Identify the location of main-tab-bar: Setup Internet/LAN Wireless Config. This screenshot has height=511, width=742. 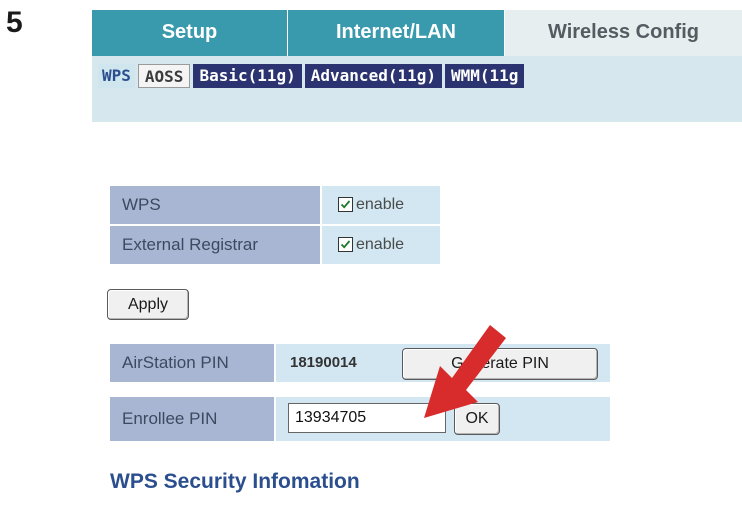
(417, 33).